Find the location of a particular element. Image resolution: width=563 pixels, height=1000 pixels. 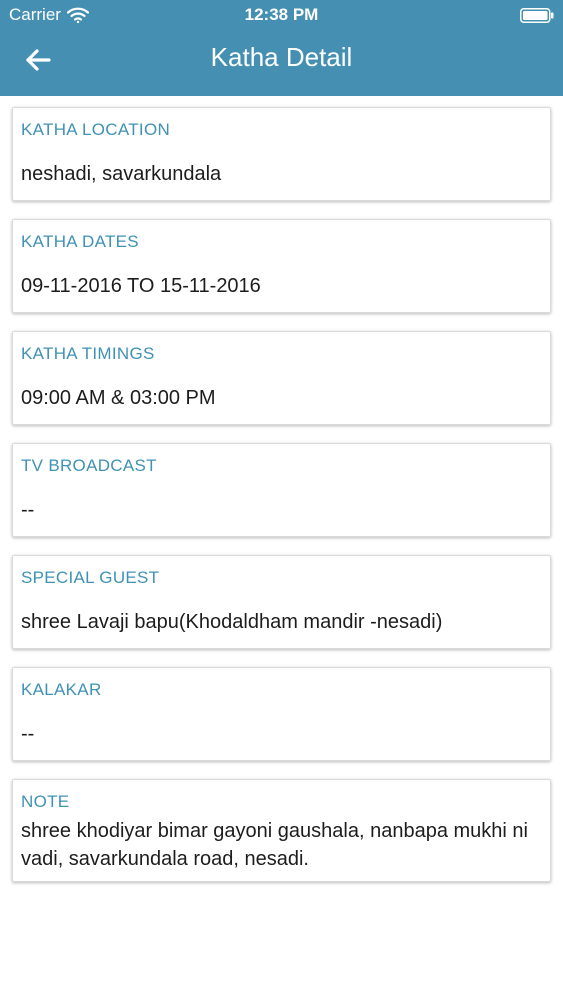

detail-card-katha-timings: KATHA TIMINGS 09:00 AM & 03:00 PM is located at coordinates (281, 378).